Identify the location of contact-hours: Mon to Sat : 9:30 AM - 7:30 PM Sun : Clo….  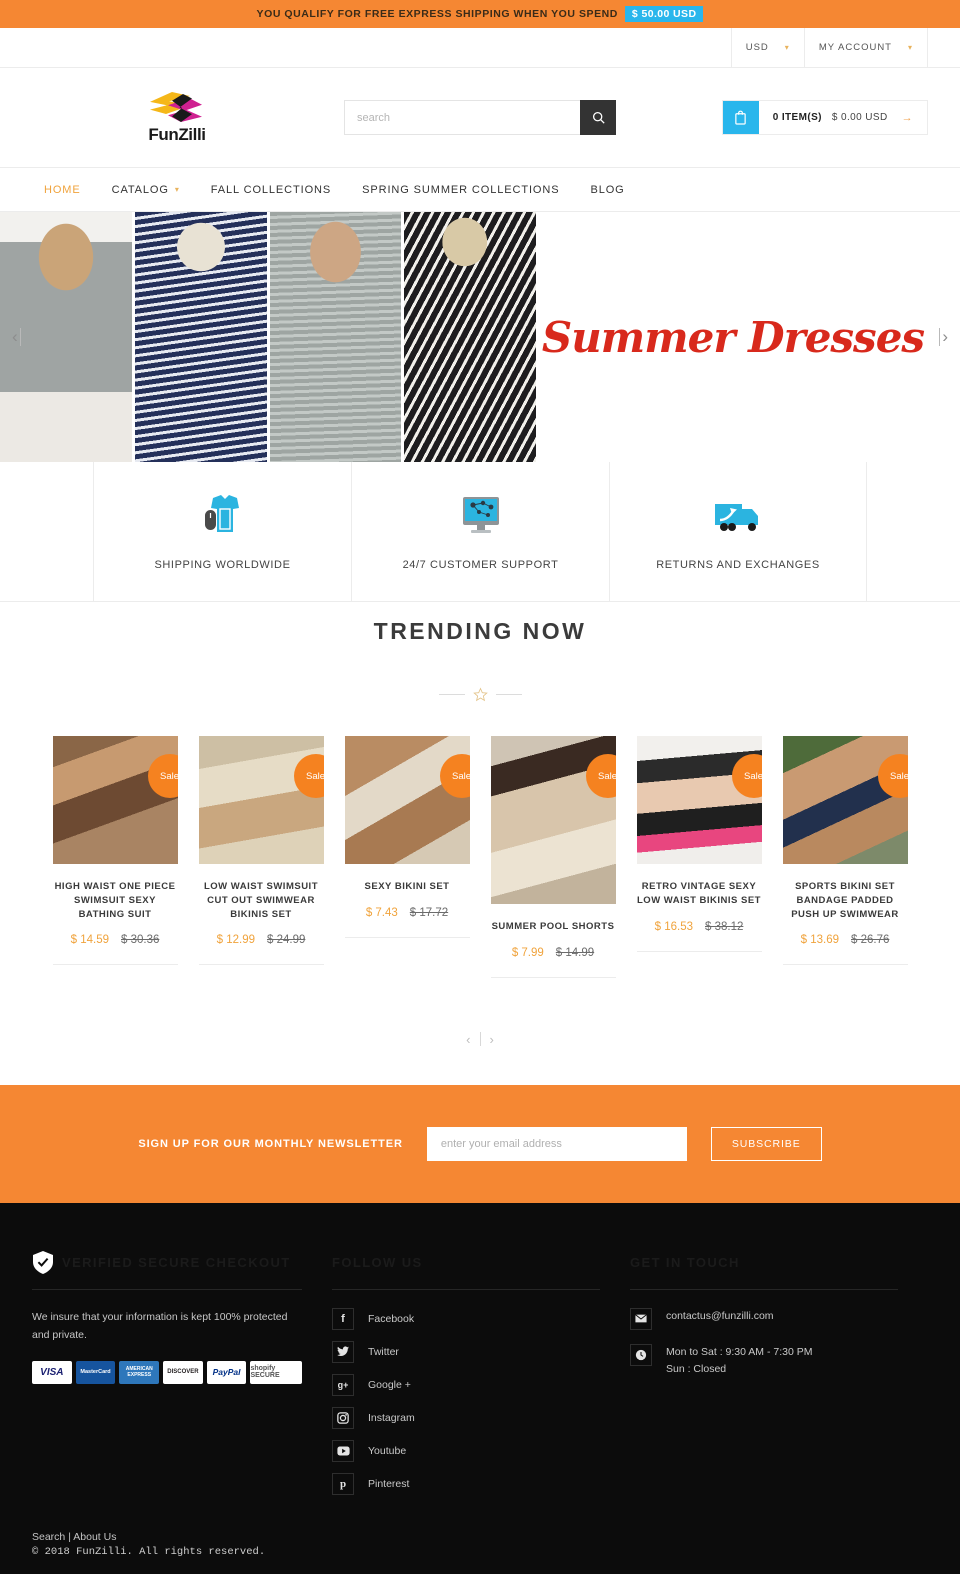
(739, 1361).